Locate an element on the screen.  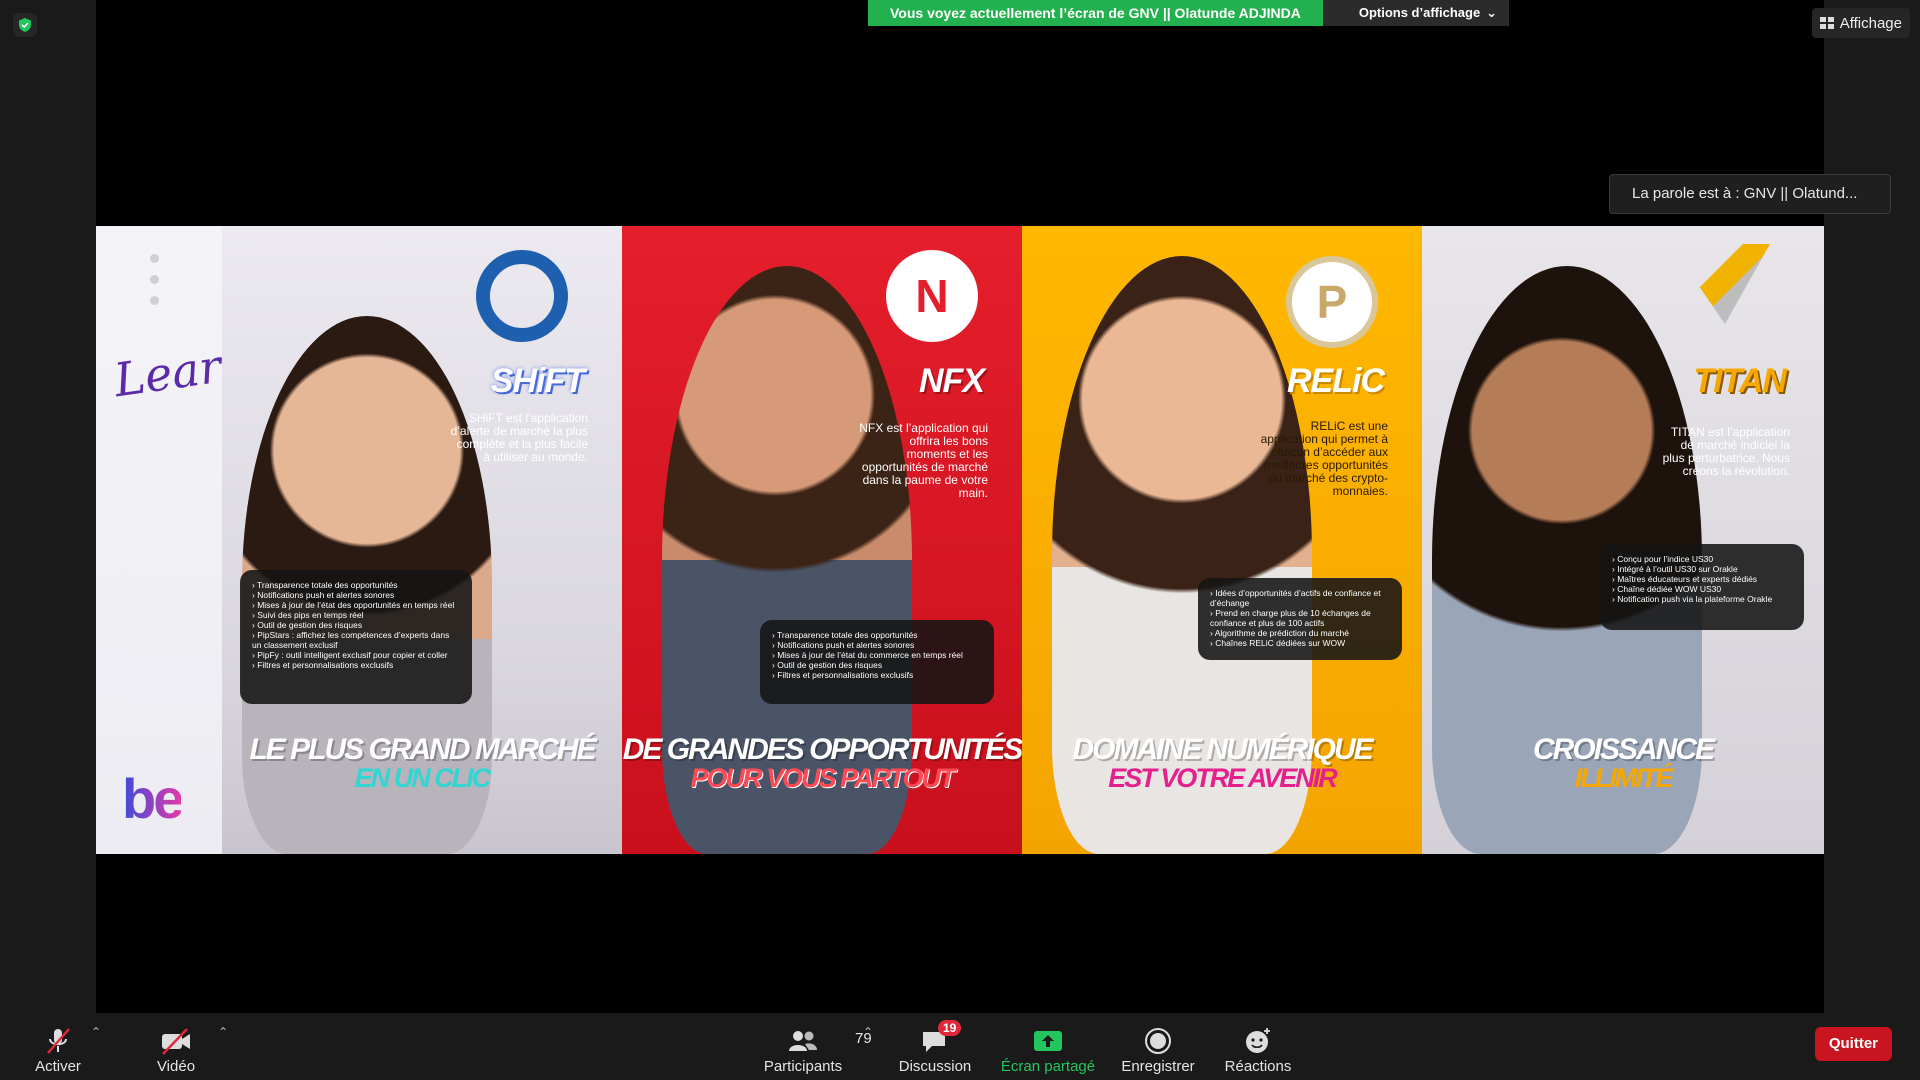
slide-dots is located at coordinates (154, 279).